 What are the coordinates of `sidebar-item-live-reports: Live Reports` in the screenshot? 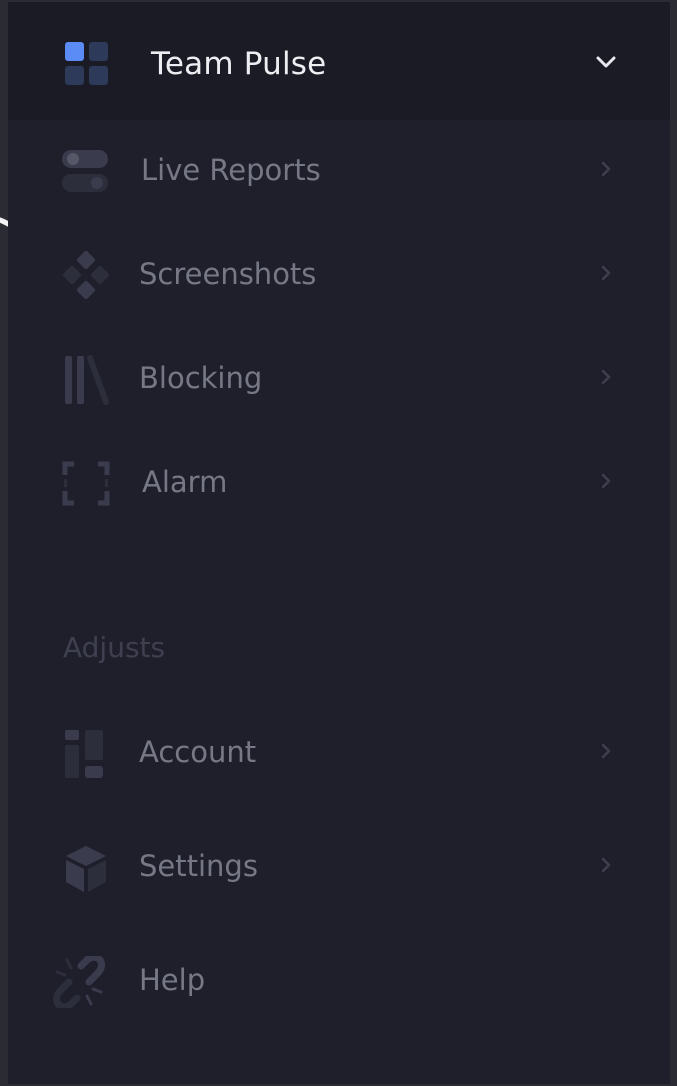 It's located at (339, 170).